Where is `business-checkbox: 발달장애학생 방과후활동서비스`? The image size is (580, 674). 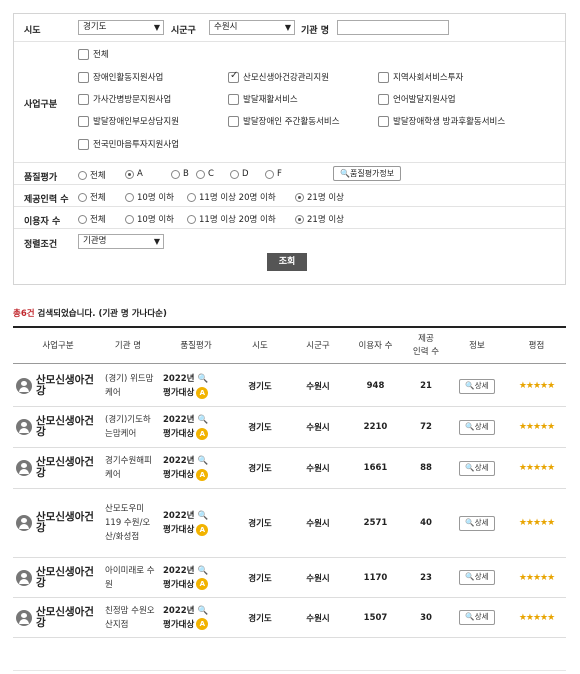
business-checkbox: 발달장애학생 방과후활동서비스 is located at coordinates (441, 121).